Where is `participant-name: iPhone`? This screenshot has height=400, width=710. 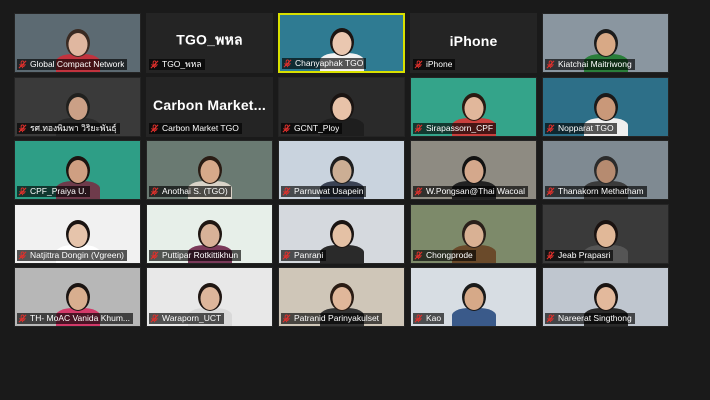
participant-name: iPhone is located at coordinates (439, 64).